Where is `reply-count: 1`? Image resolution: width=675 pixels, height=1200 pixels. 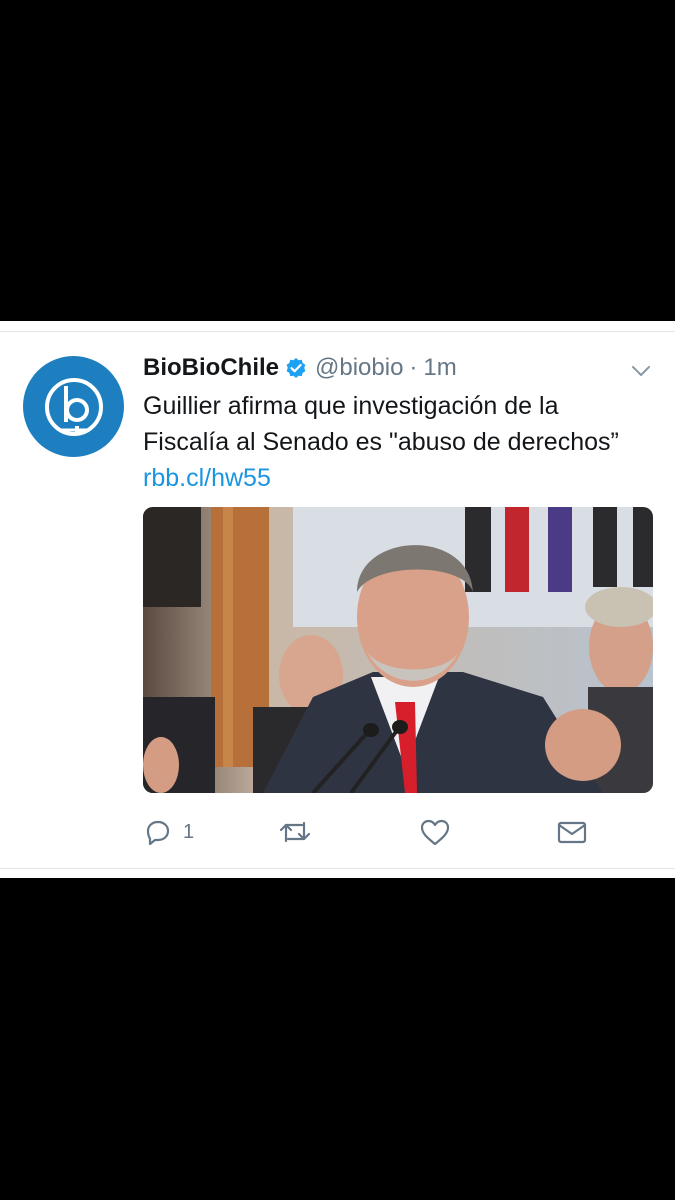 reply-count: 1 is located at coordinates (189, 831).